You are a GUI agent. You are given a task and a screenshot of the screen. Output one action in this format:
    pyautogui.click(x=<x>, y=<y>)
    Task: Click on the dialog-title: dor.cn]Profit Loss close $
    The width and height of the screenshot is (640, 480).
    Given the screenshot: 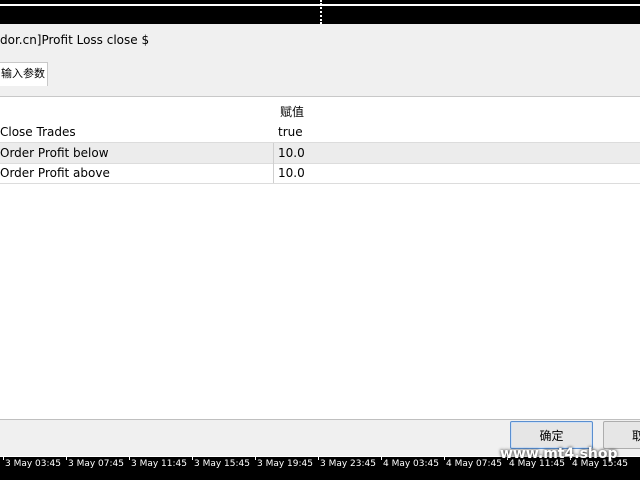 What is the action you would take?
    pyautogui.click(x=75, y=40)
    